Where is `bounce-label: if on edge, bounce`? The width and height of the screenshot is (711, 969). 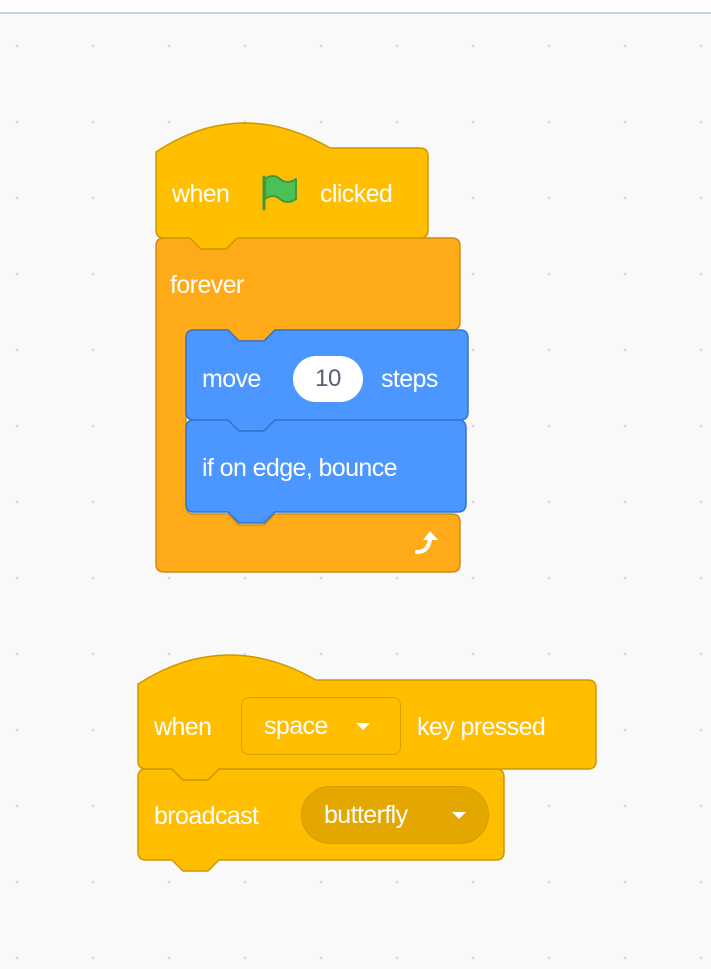
bounce-label: if on edge, bounce is located at coordinates (300, 468).